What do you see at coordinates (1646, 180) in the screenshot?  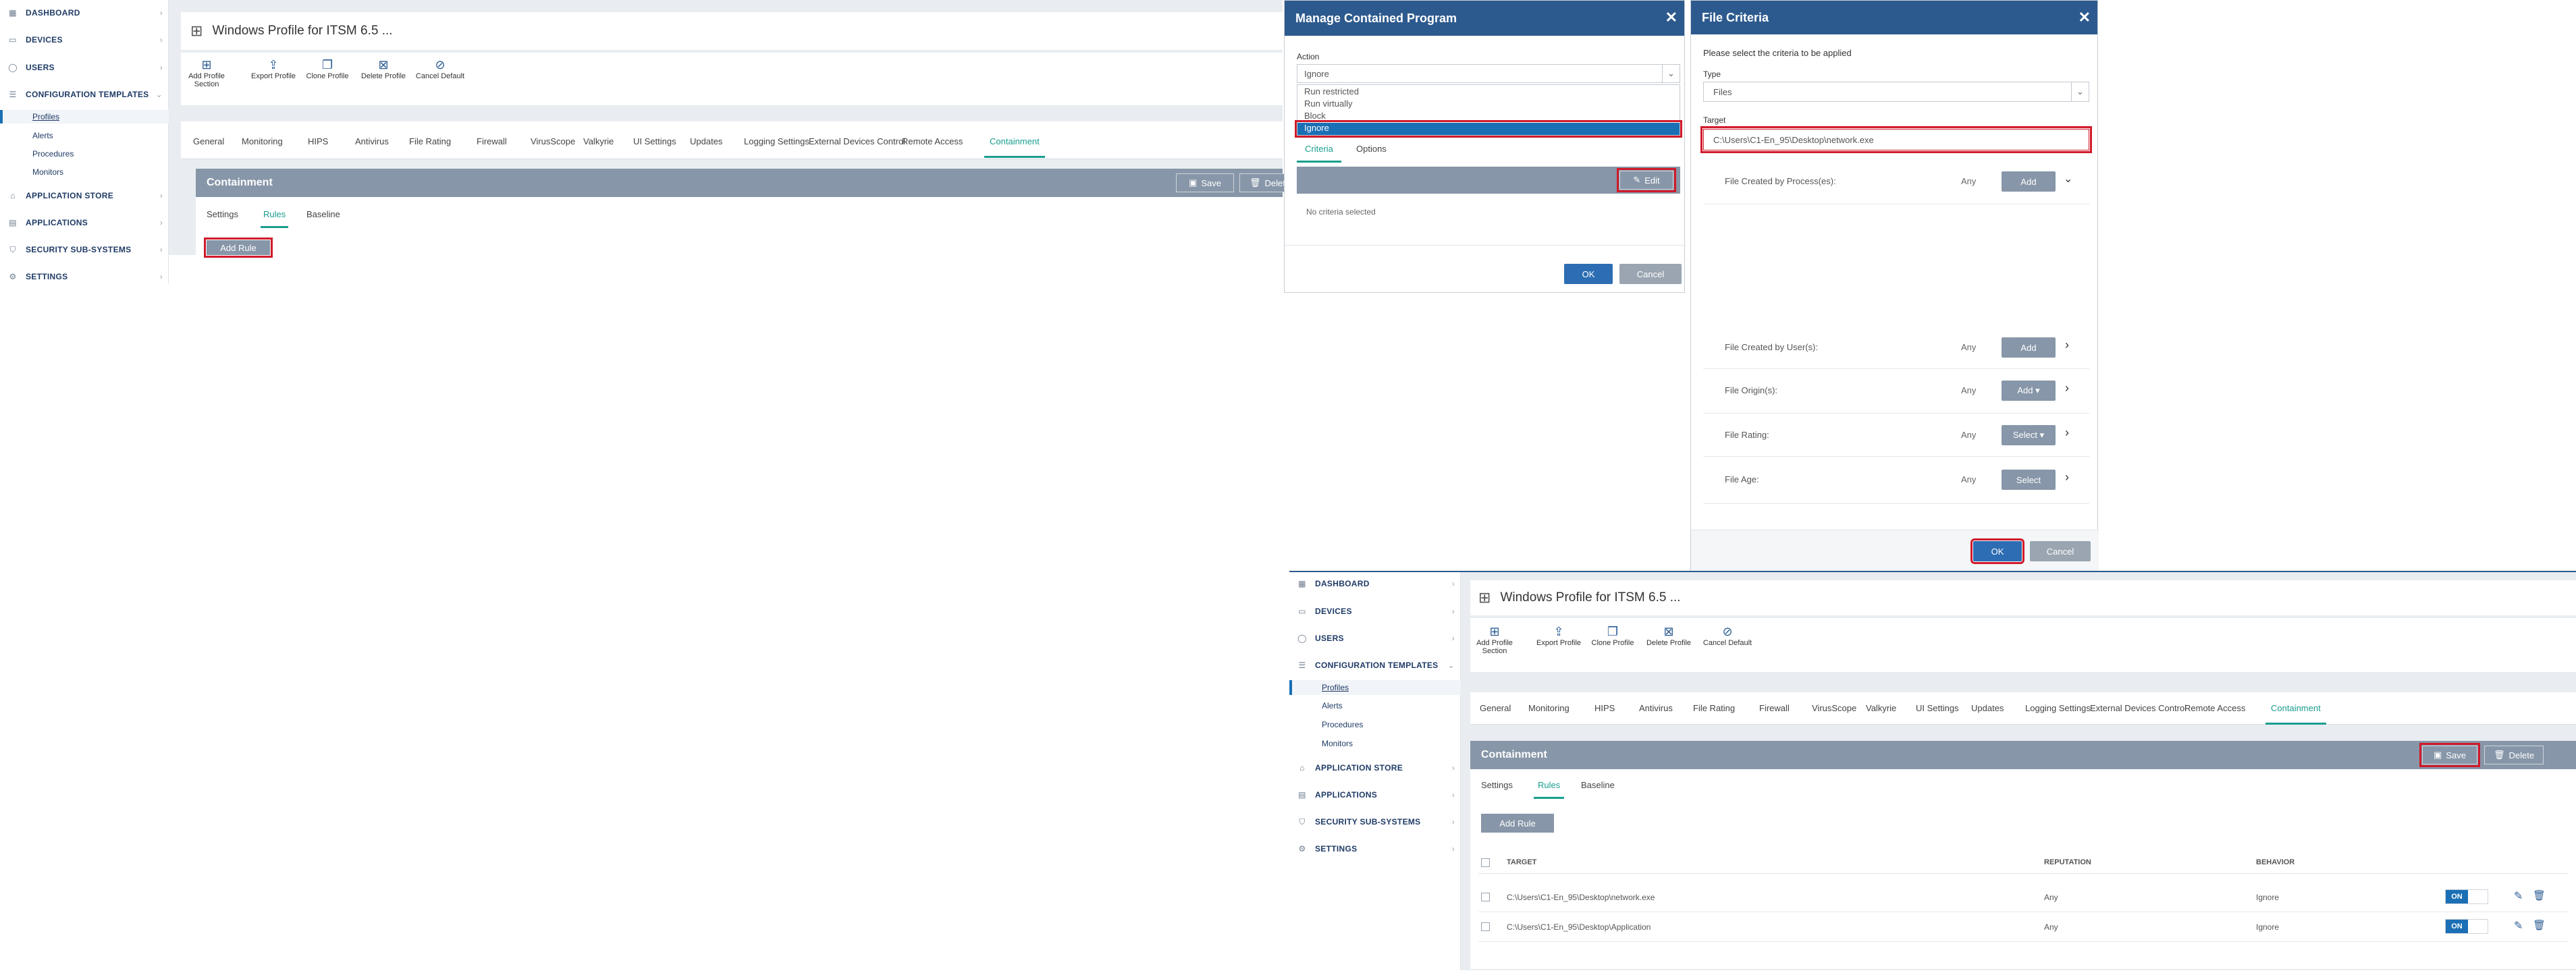 I see `edit-button: ✎ Edit` at bounding box center [1646, 180].